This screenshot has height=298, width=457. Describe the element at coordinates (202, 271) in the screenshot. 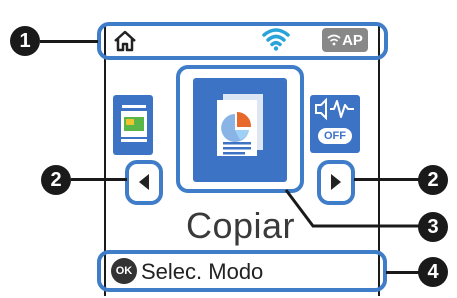

I see `footer-hint: Selec. Modo` at that location.